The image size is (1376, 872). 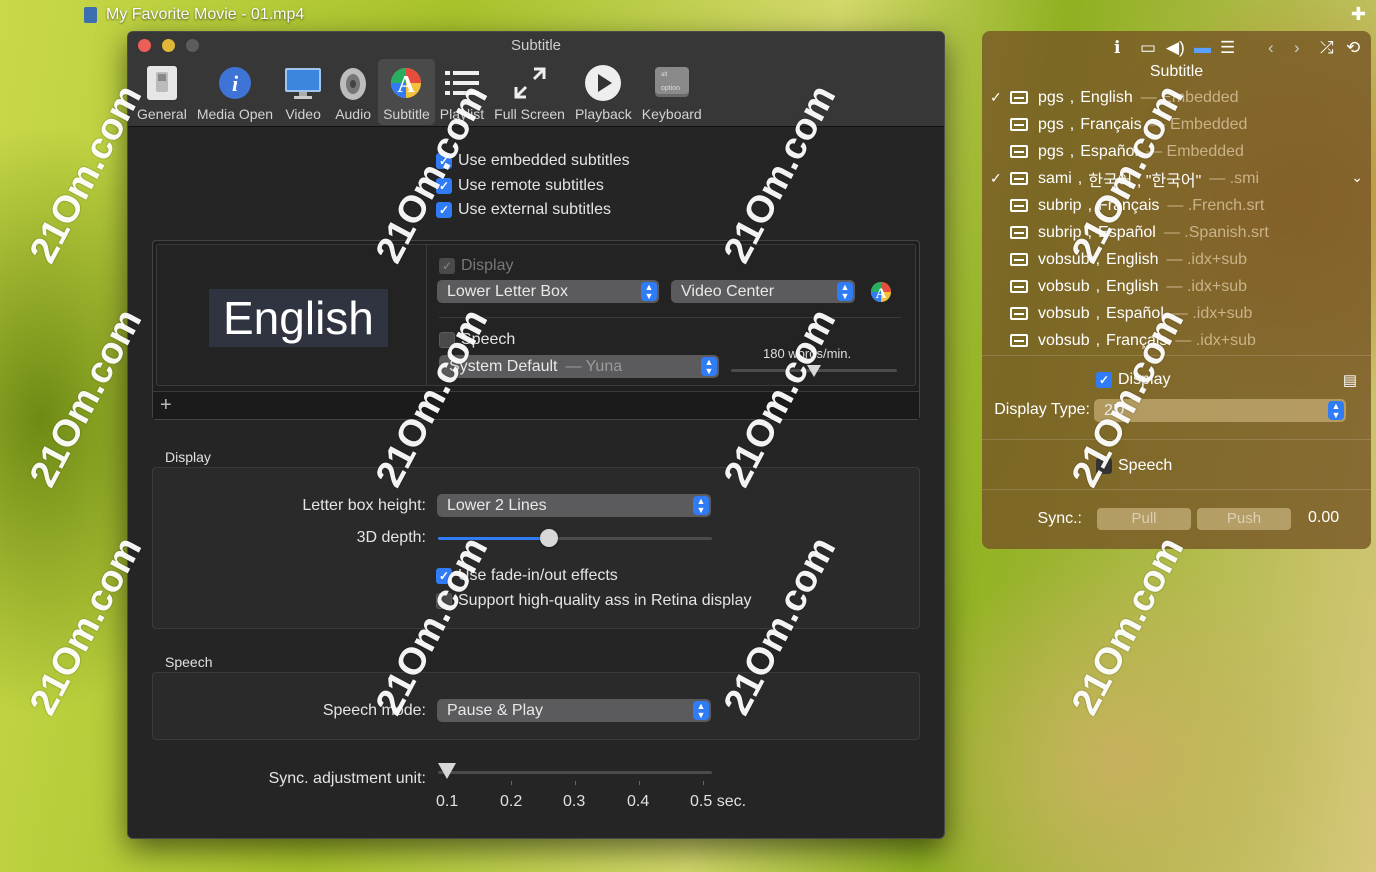 I want to click on display-type-popup: 2D ▲ ▼, so click(x=1220, y=410).